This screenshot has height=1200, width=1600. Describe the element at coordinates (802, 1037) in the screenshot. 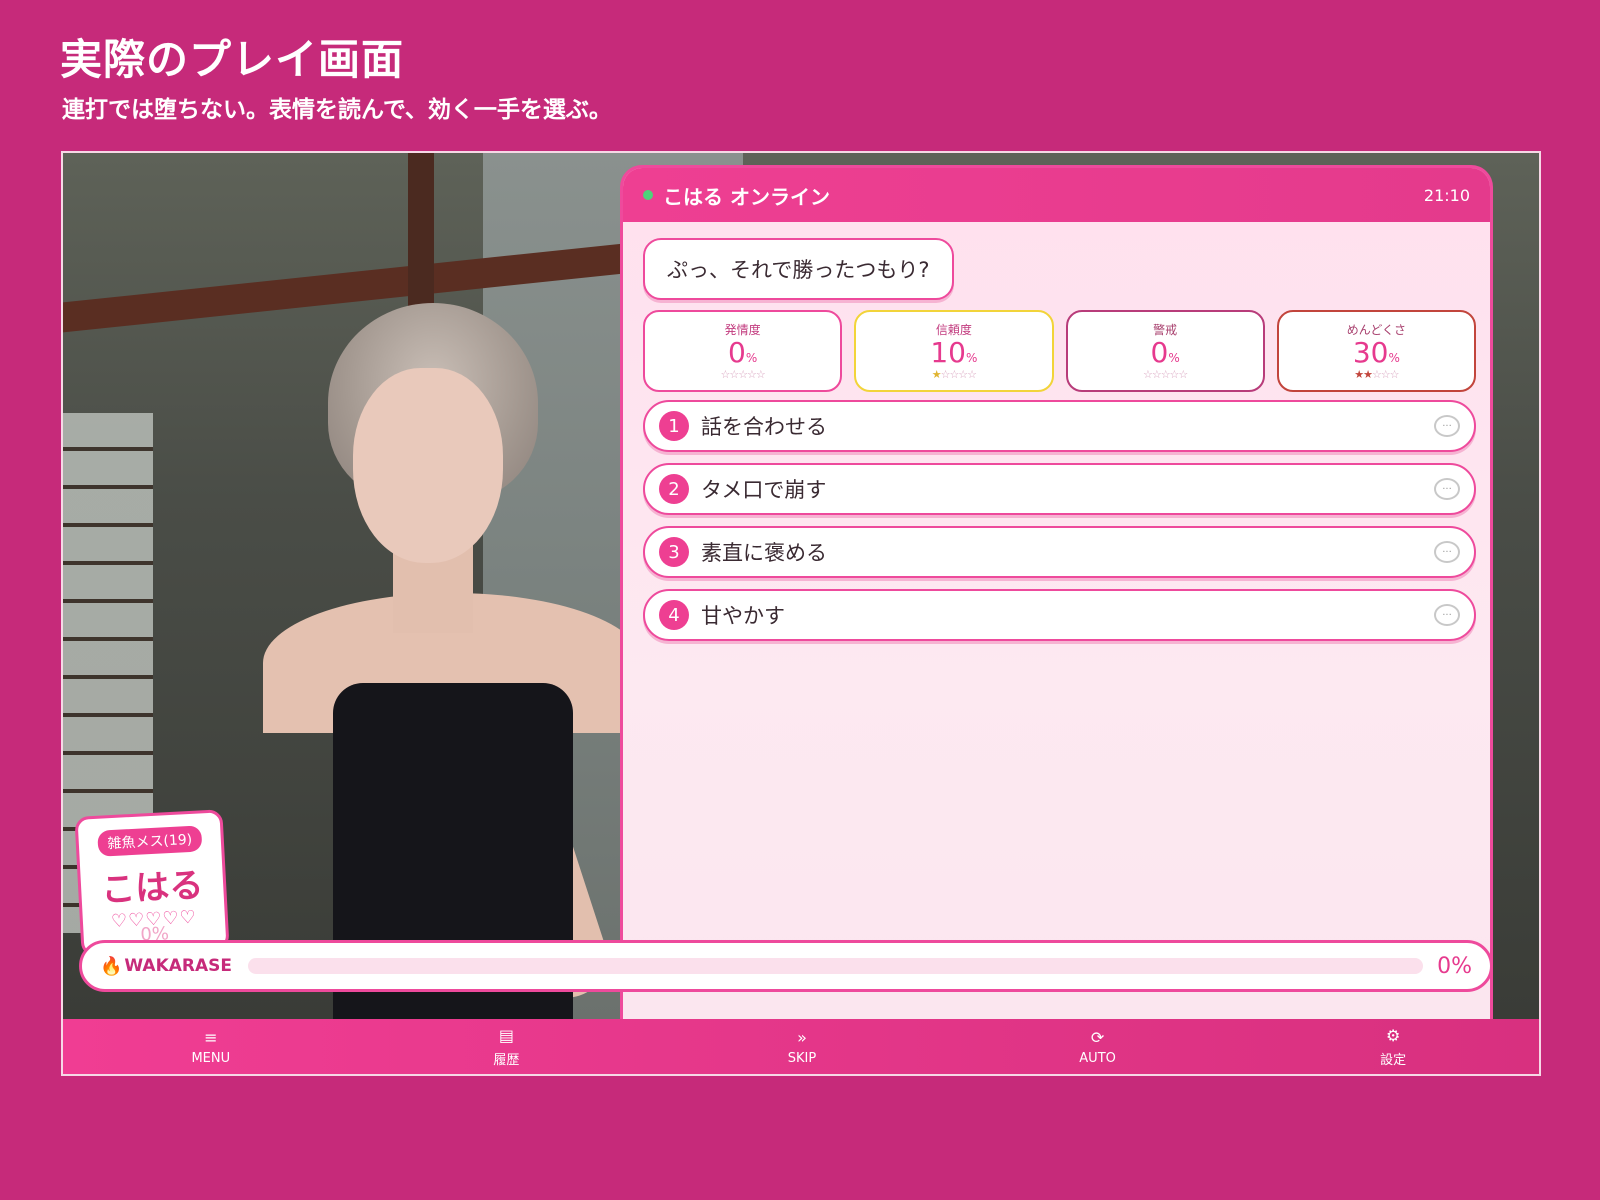

I see `skip-icon: »` at that location.